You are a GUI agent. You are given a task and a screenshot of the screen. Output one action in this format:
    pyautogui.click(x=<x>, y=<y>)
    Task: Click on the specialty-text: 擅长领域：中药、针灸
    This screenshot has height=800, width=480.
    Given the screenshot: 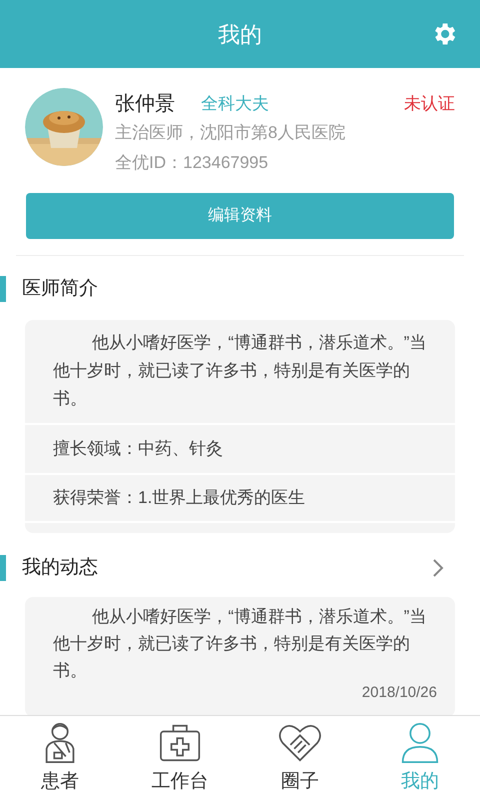 What is the action you would take?
    pyautogui.click(x=138, y=449)
    